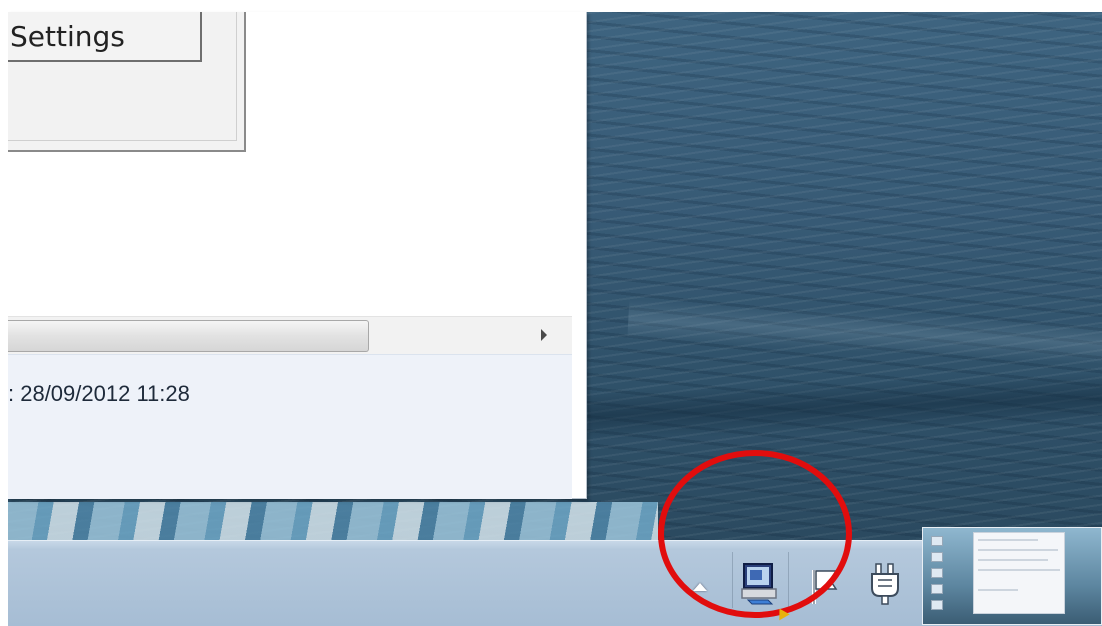 Image resolution: width=1102 pixels, height=626 pixels. I want to click on settings-button-label: Settings, so click(67, 36).